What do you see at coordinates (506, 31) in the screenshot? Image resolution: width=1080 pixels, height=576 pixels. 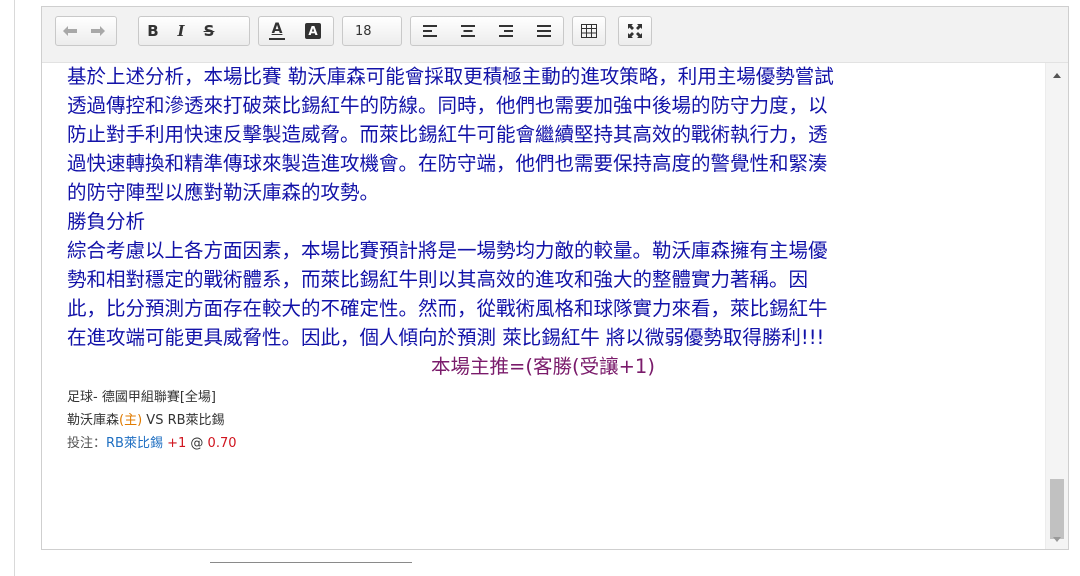 I see `align-right-icon` at bounding box center [506, 31].